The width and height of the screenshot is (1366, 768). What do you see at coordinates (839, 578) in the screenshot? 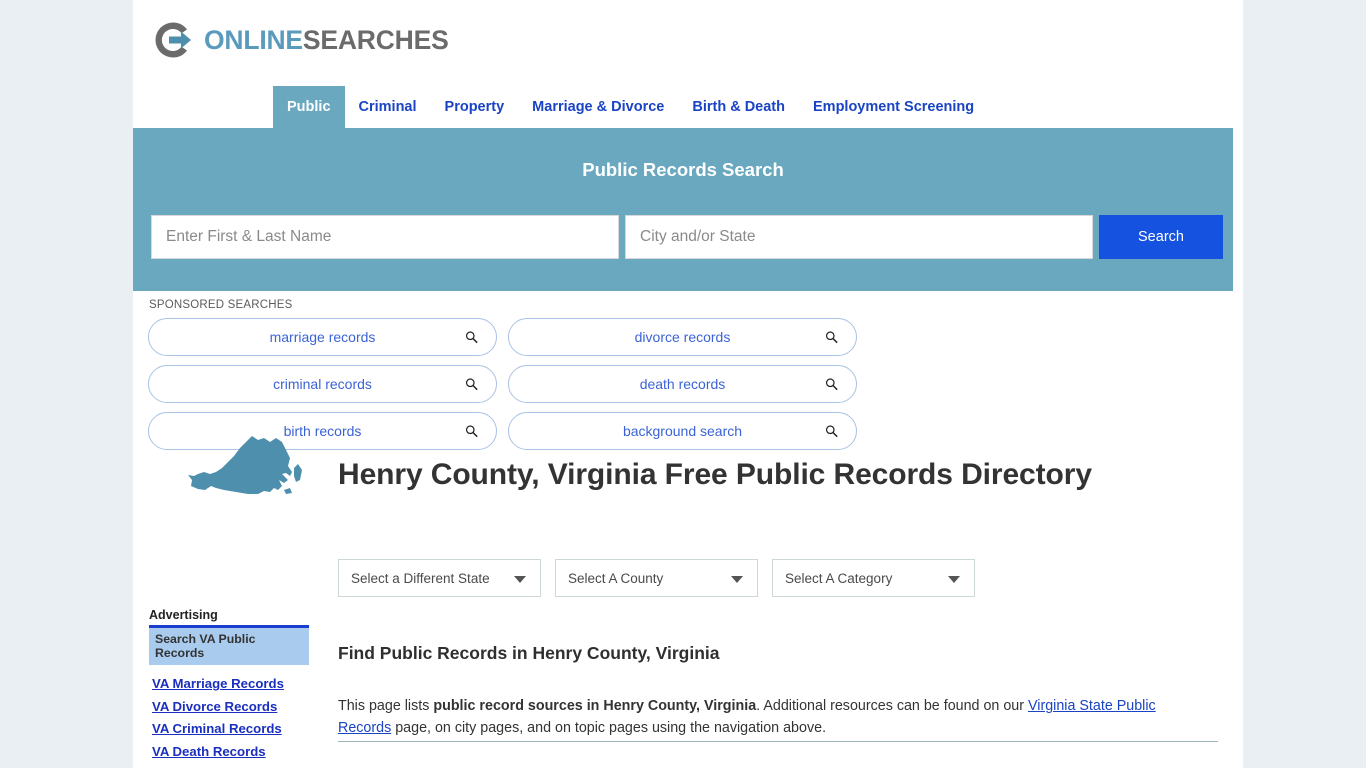
I see `select-category-label: Select A Category` at bounding box center [839, 578].